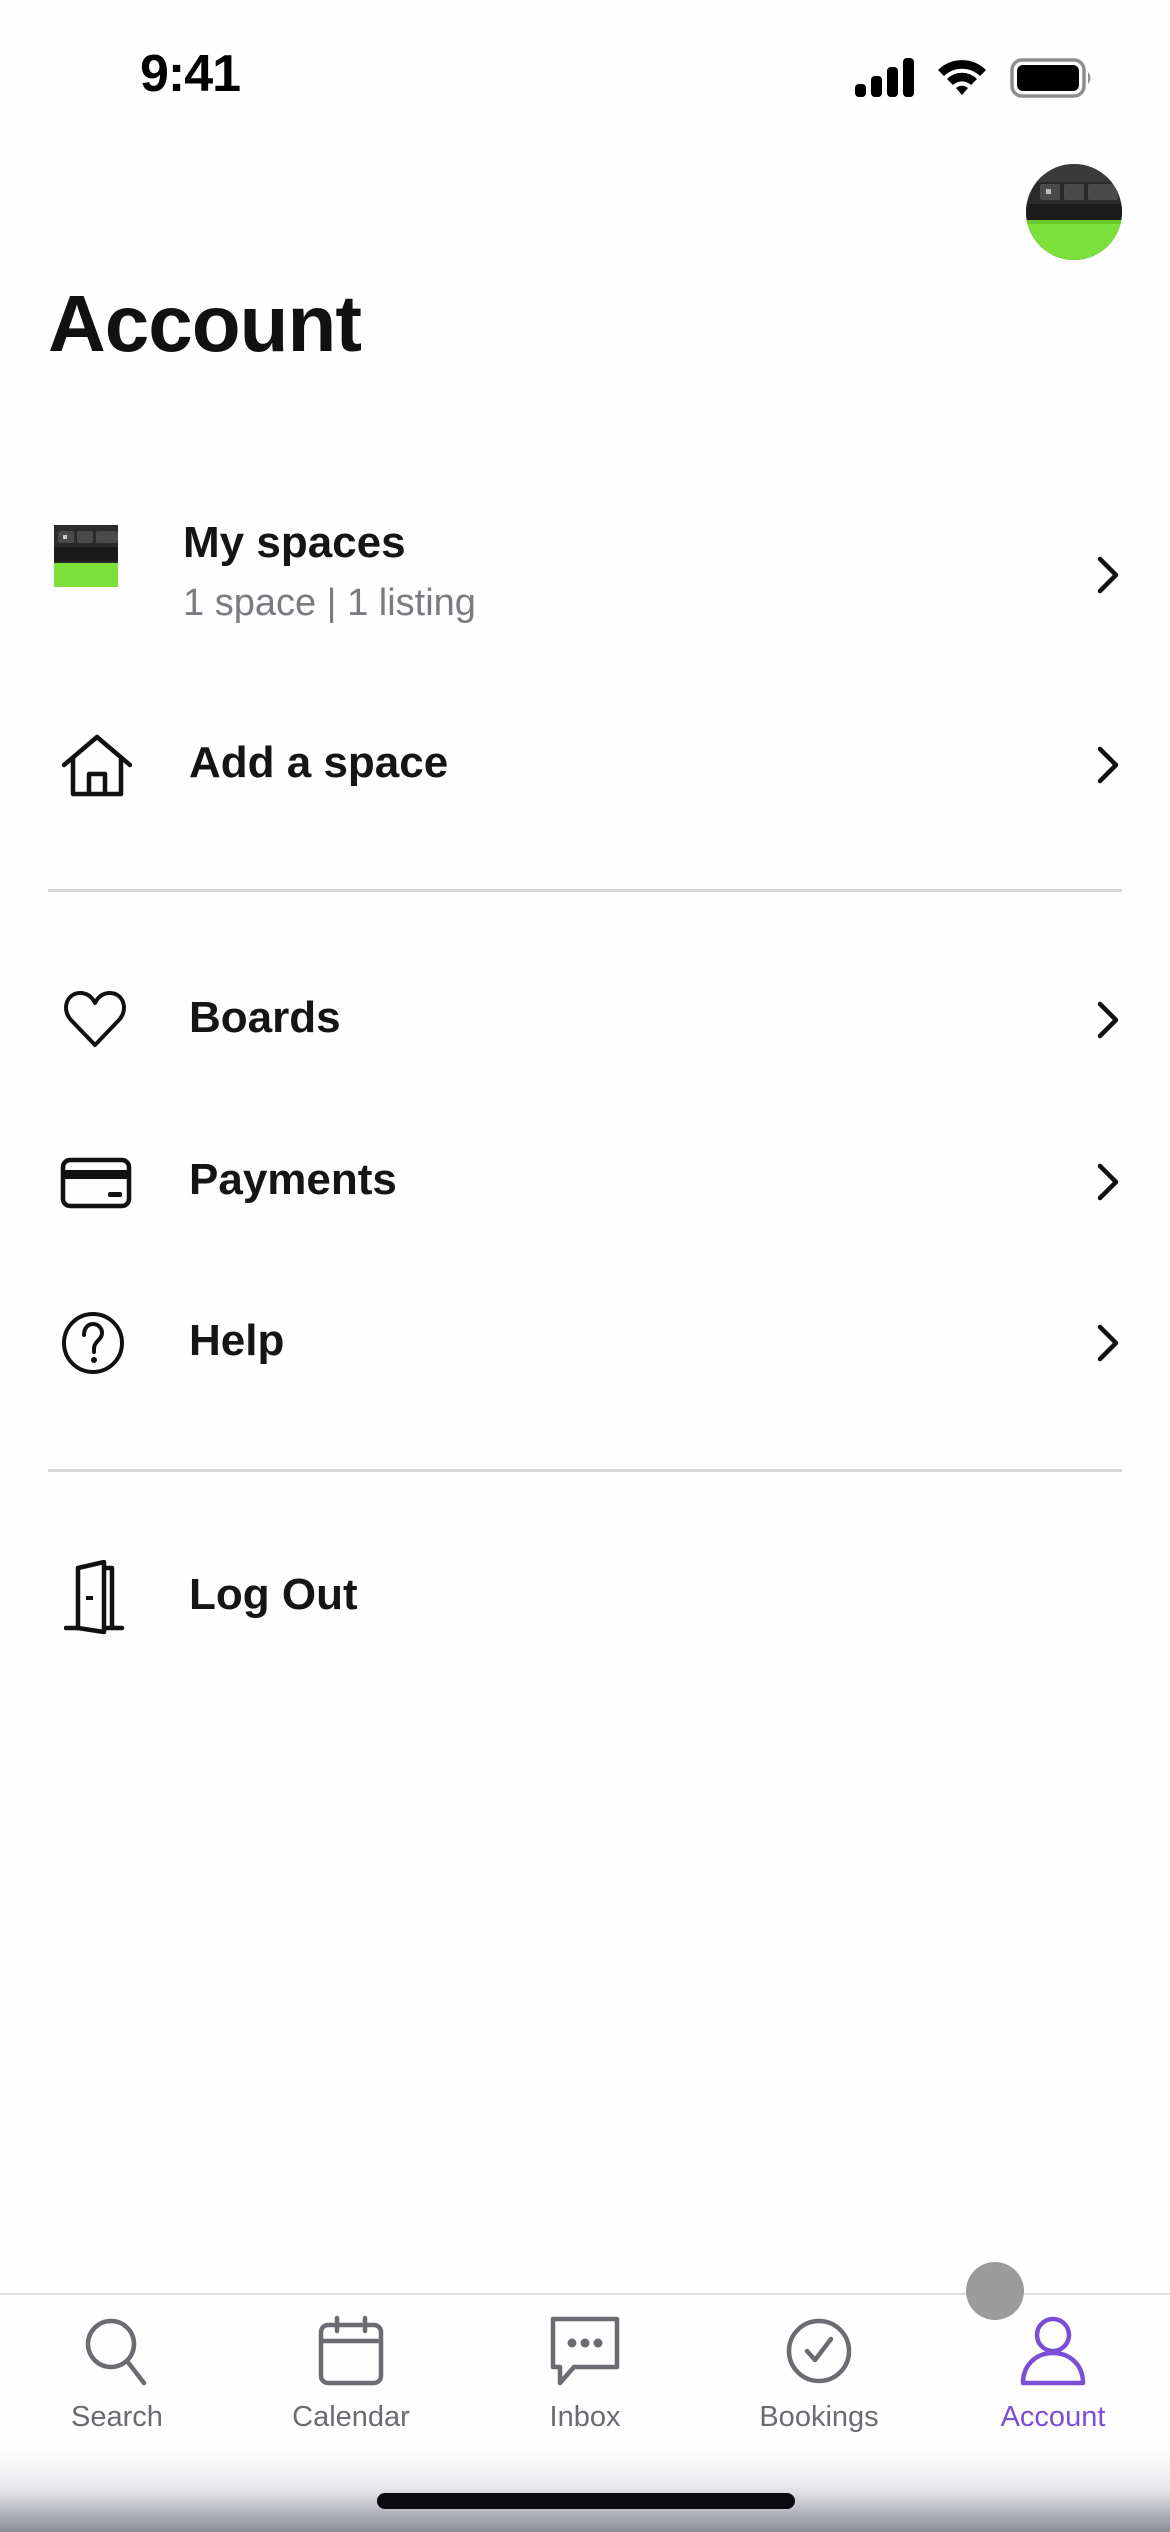  I want to click on credit-card-icon, so click(96, 1183).